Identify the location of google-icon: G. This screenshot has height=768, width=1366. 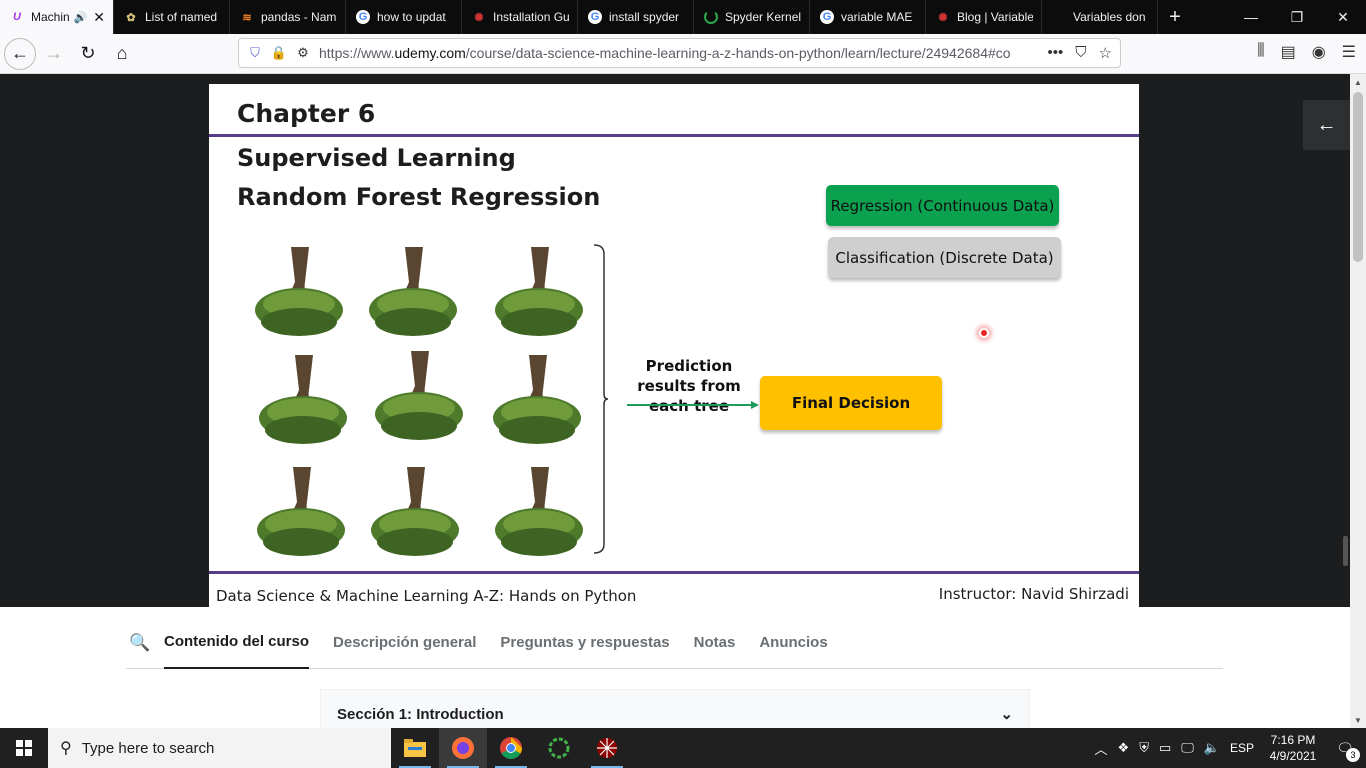
(595, 17).